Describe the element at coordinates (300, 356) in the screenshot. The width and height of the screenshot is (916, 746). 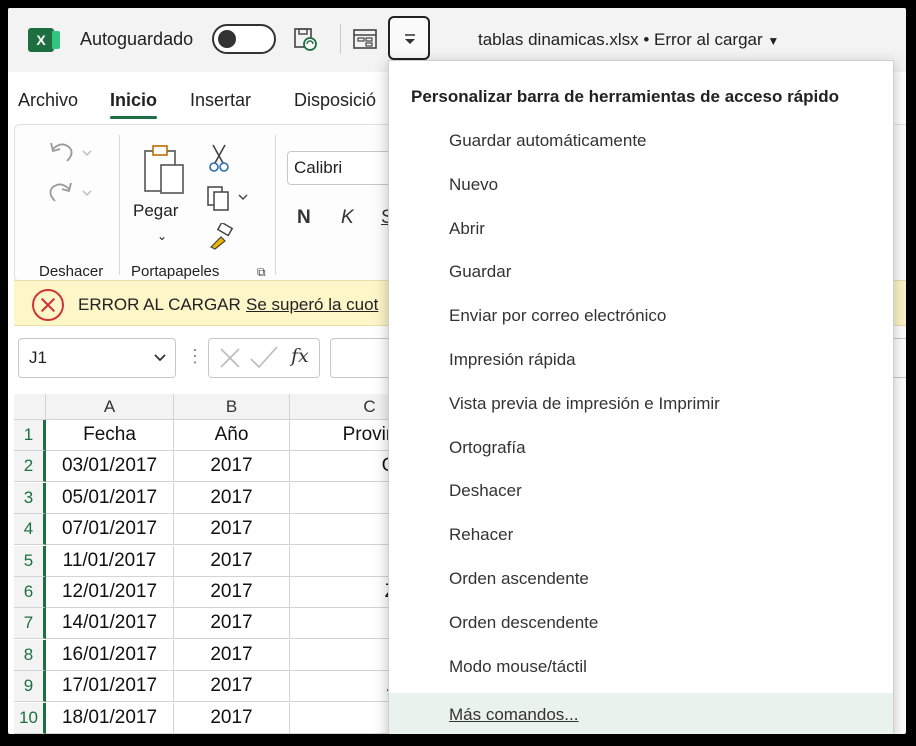
I see `insert-function-button: fx` at that location.